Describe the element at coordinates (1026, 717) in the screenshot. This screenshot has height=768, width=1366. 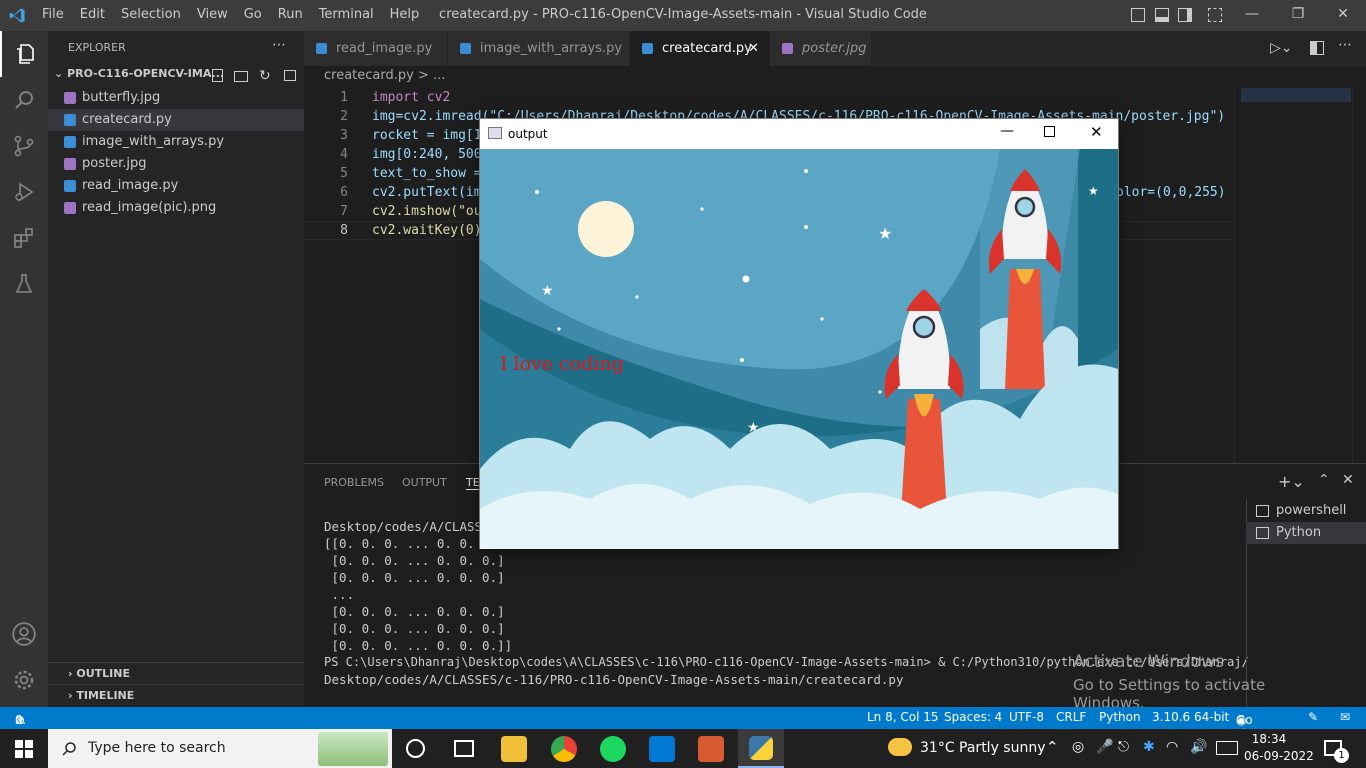
I see `encoding: UTF-8` at that location.